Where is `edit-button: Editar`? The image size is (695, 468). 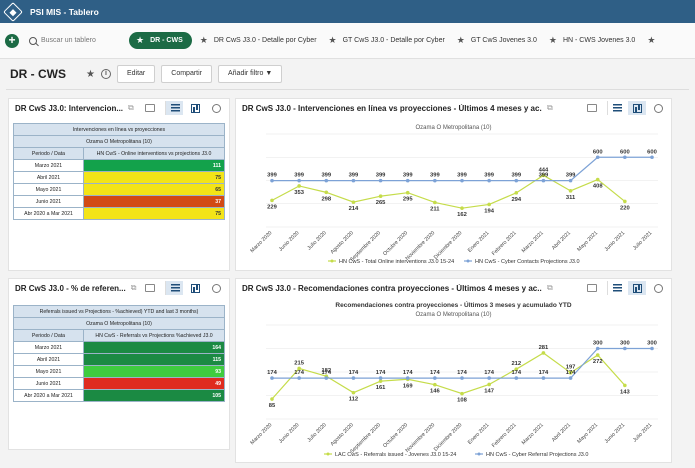 edit-button: Editar is located at coordinates (136, 74).